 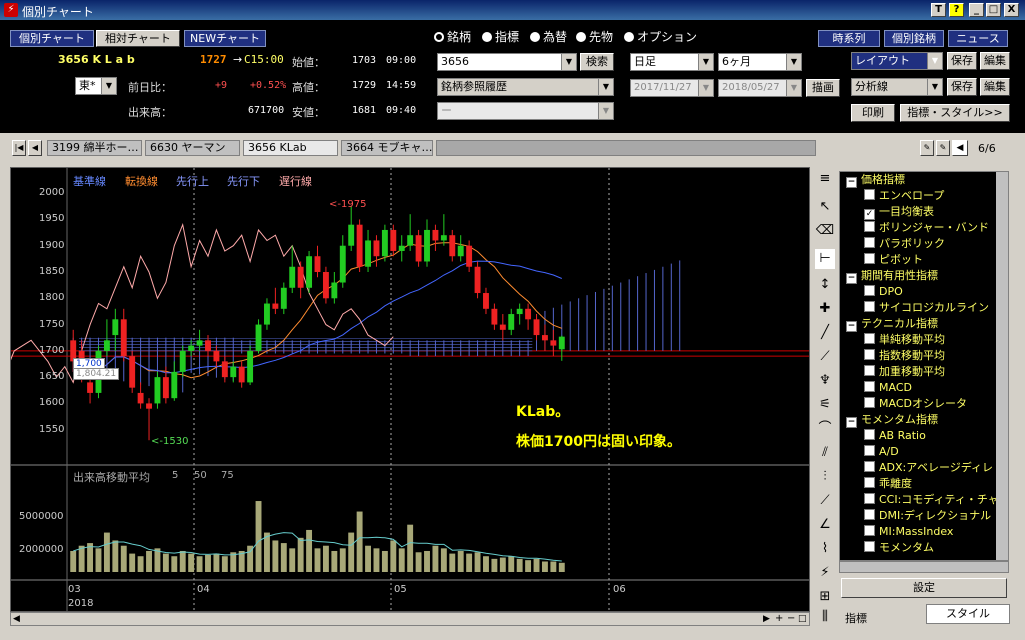 What do you see at coordinates (938, 10) in the screenshot?
I see `theme-button: T` at bounding box center [938, 10].